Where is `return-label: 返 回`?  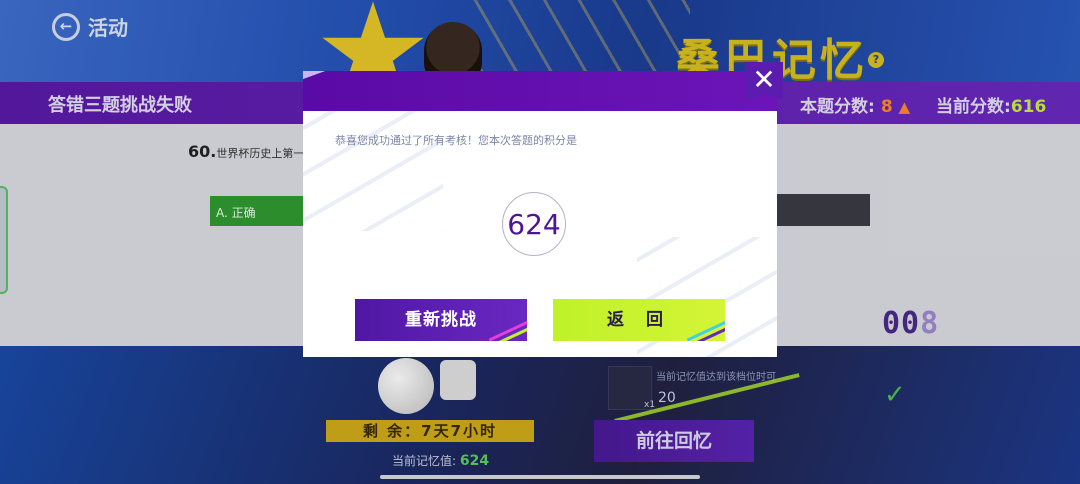
return-label: 返 回 is located at coordinates (639, 320).